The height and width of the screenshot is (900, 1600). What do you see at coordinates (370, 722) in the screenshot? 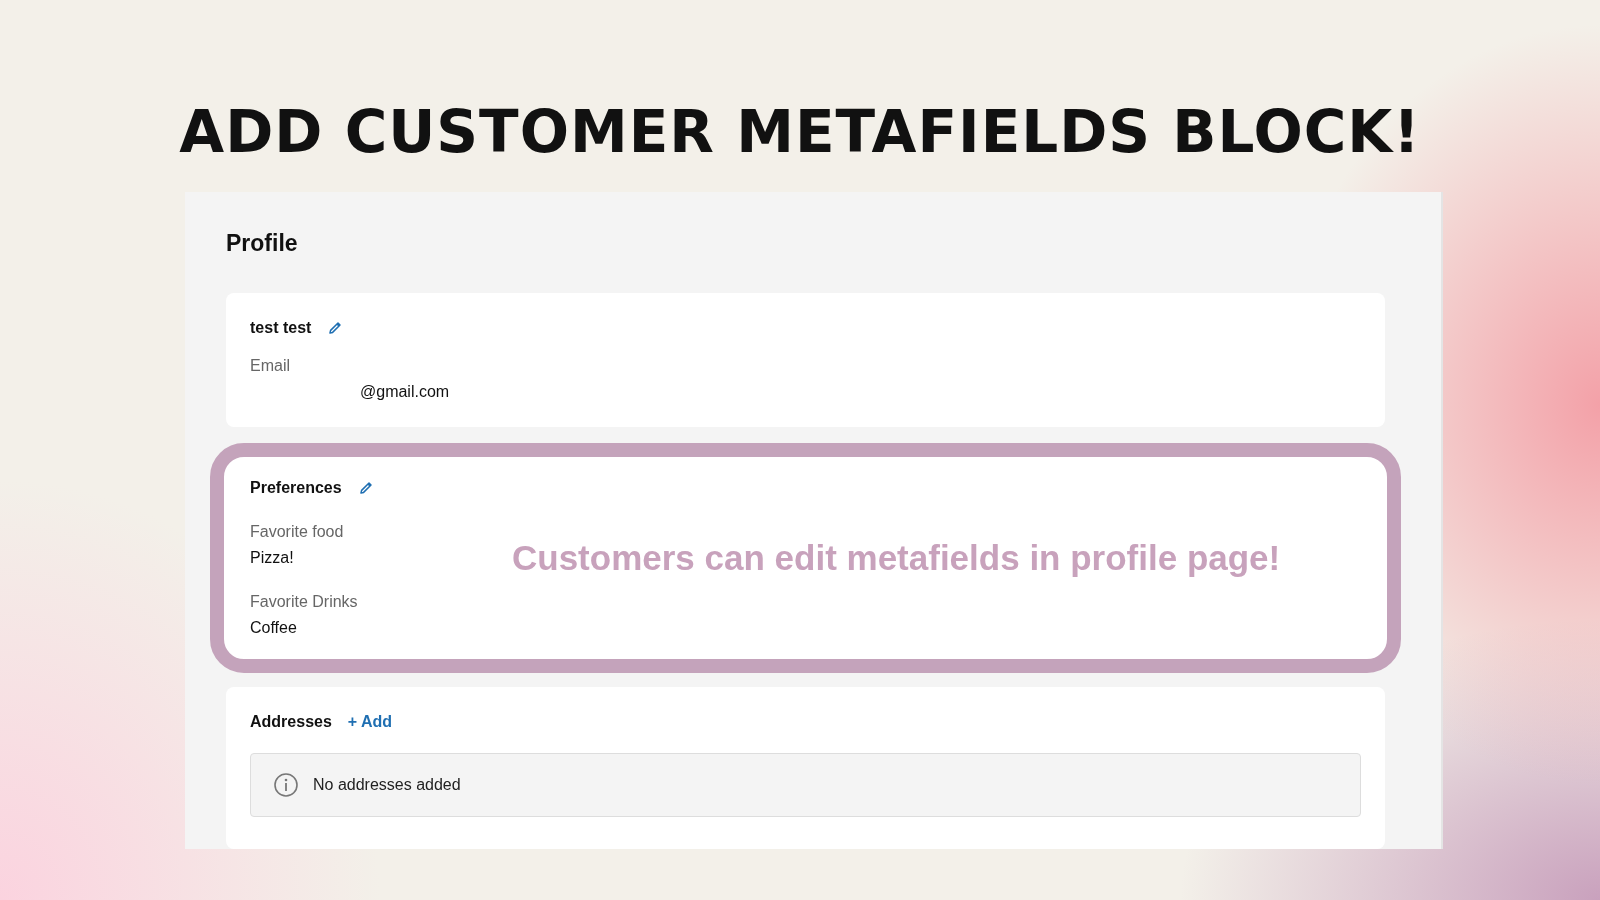
I see `add-address-link: + Add` at bounding box center [370, 722].